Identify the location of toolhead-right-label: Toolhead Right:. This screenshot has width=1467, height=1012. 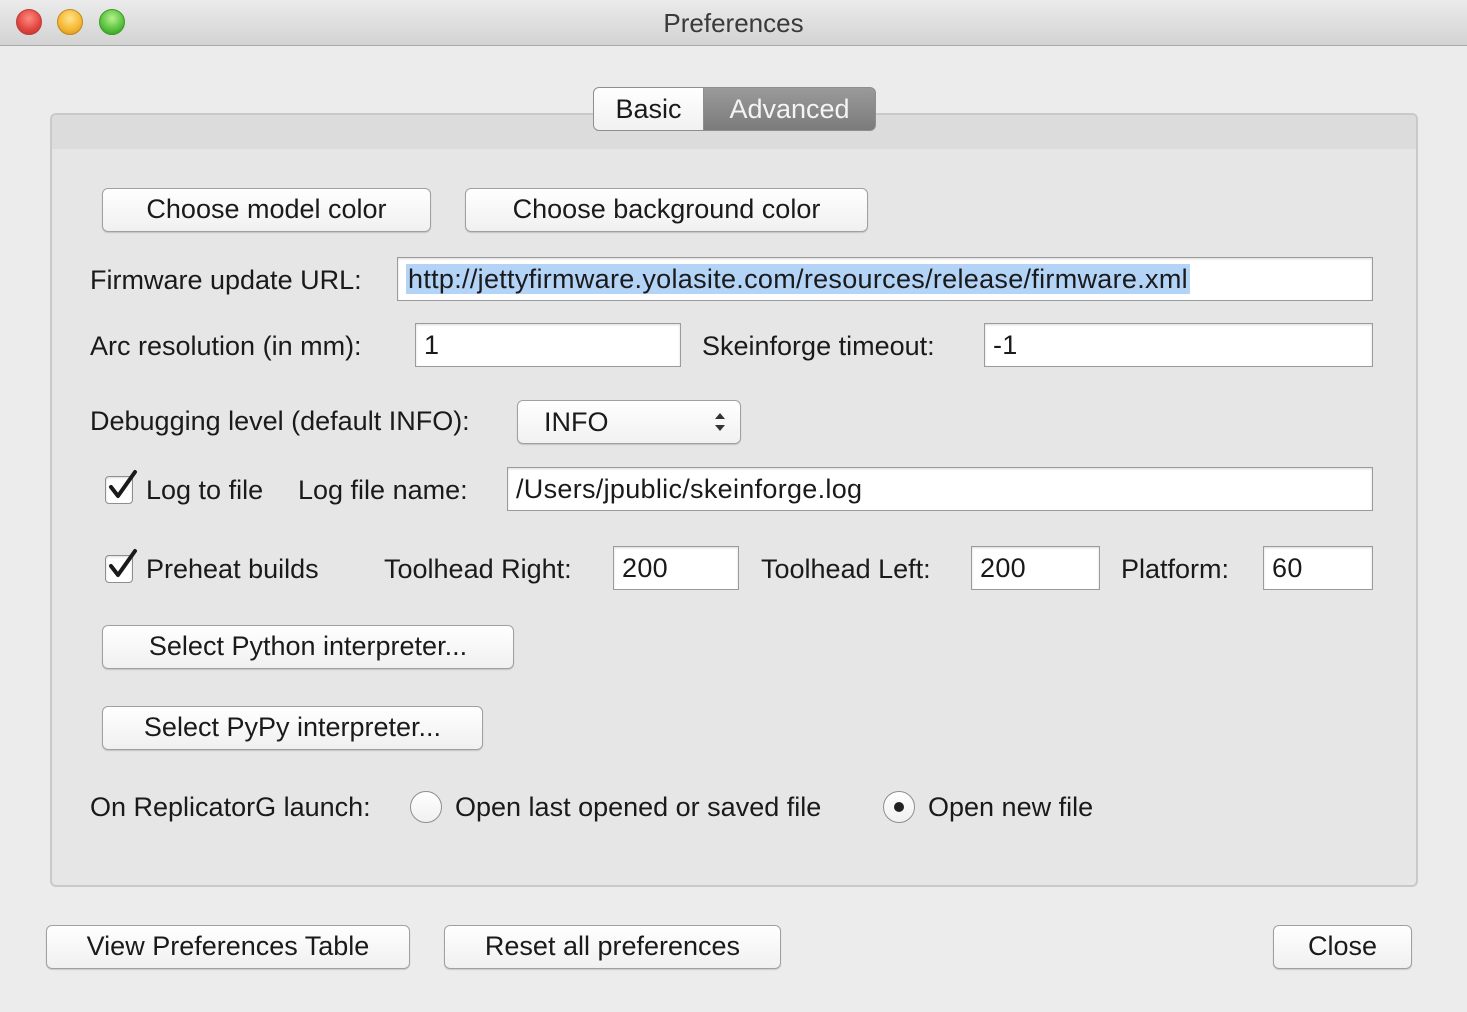
(478, 569).